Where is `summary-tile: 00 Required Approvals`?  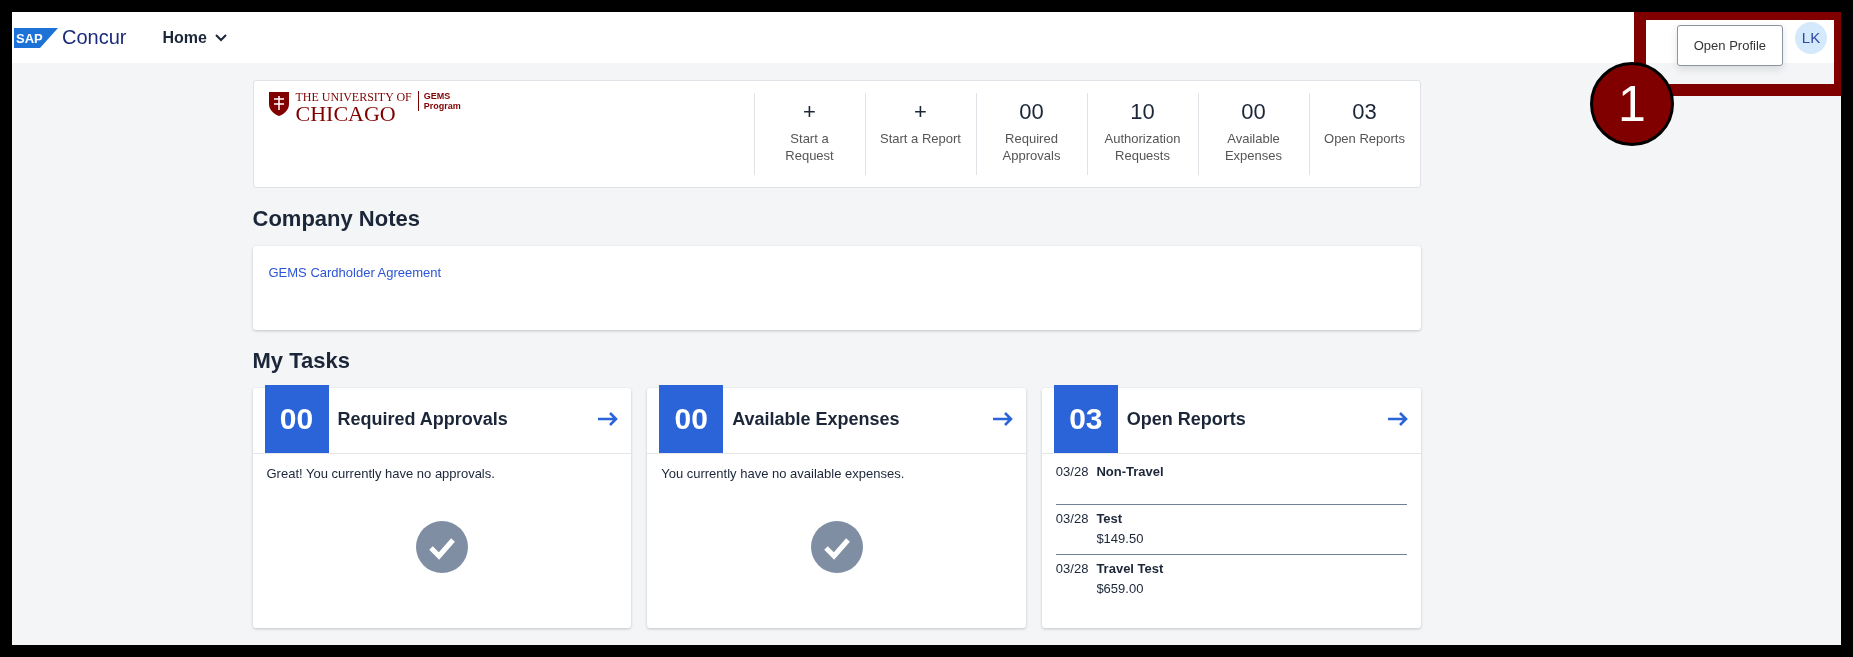
summary-tile: 00 Required Approvals is located at coordinates (1031, 134).